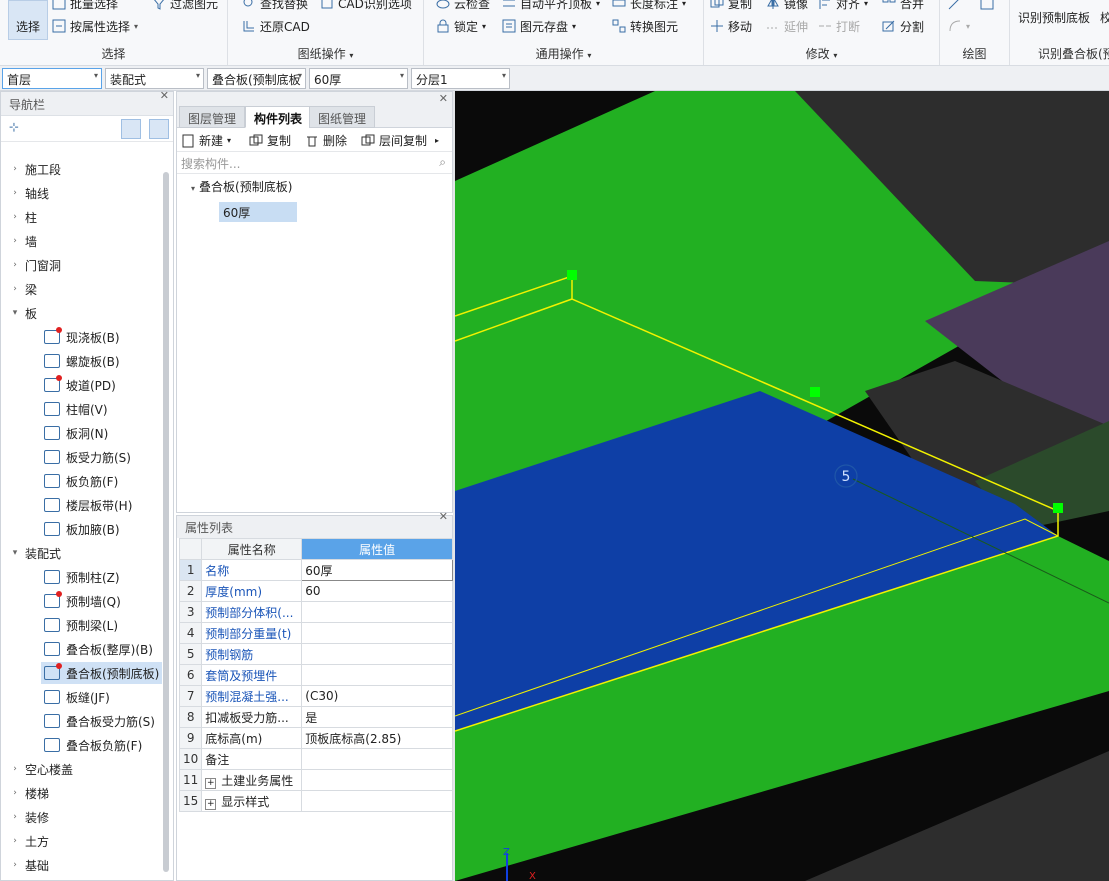 Image resolution: width=1109 pixels, height=881 pixels. What do you see at coordinates (77, 697) in the screenshot?
I see `nav-item-slab-joint: 板缝(JF)` at bounding box center [77, 697].